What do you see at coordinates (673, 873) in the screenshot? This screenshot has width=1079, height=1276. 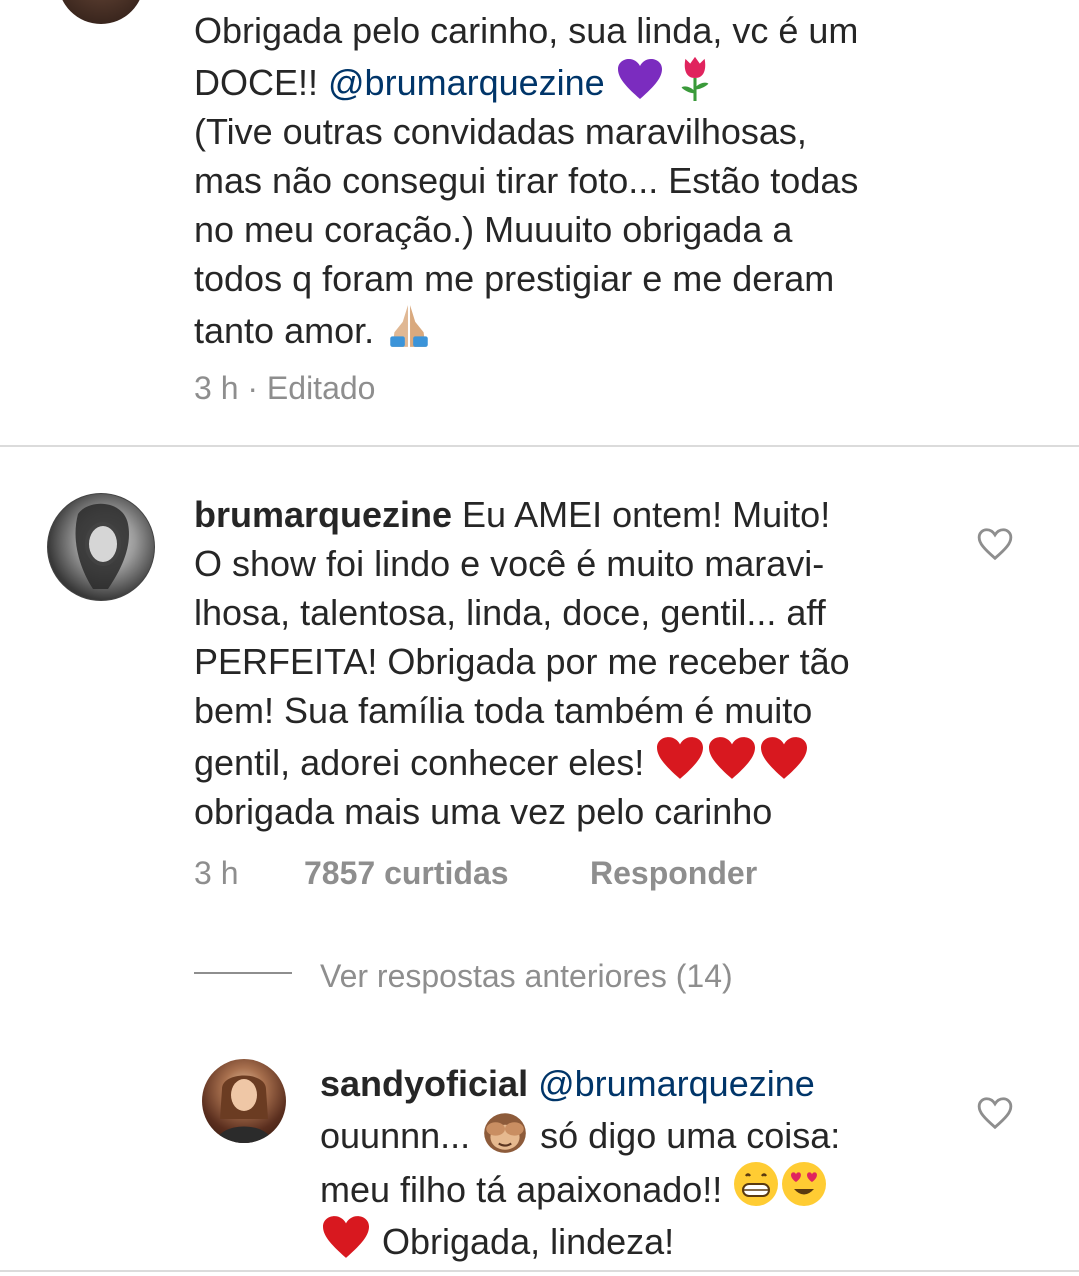 I see `reply-button: Responder` at bounding box center [673, 873].